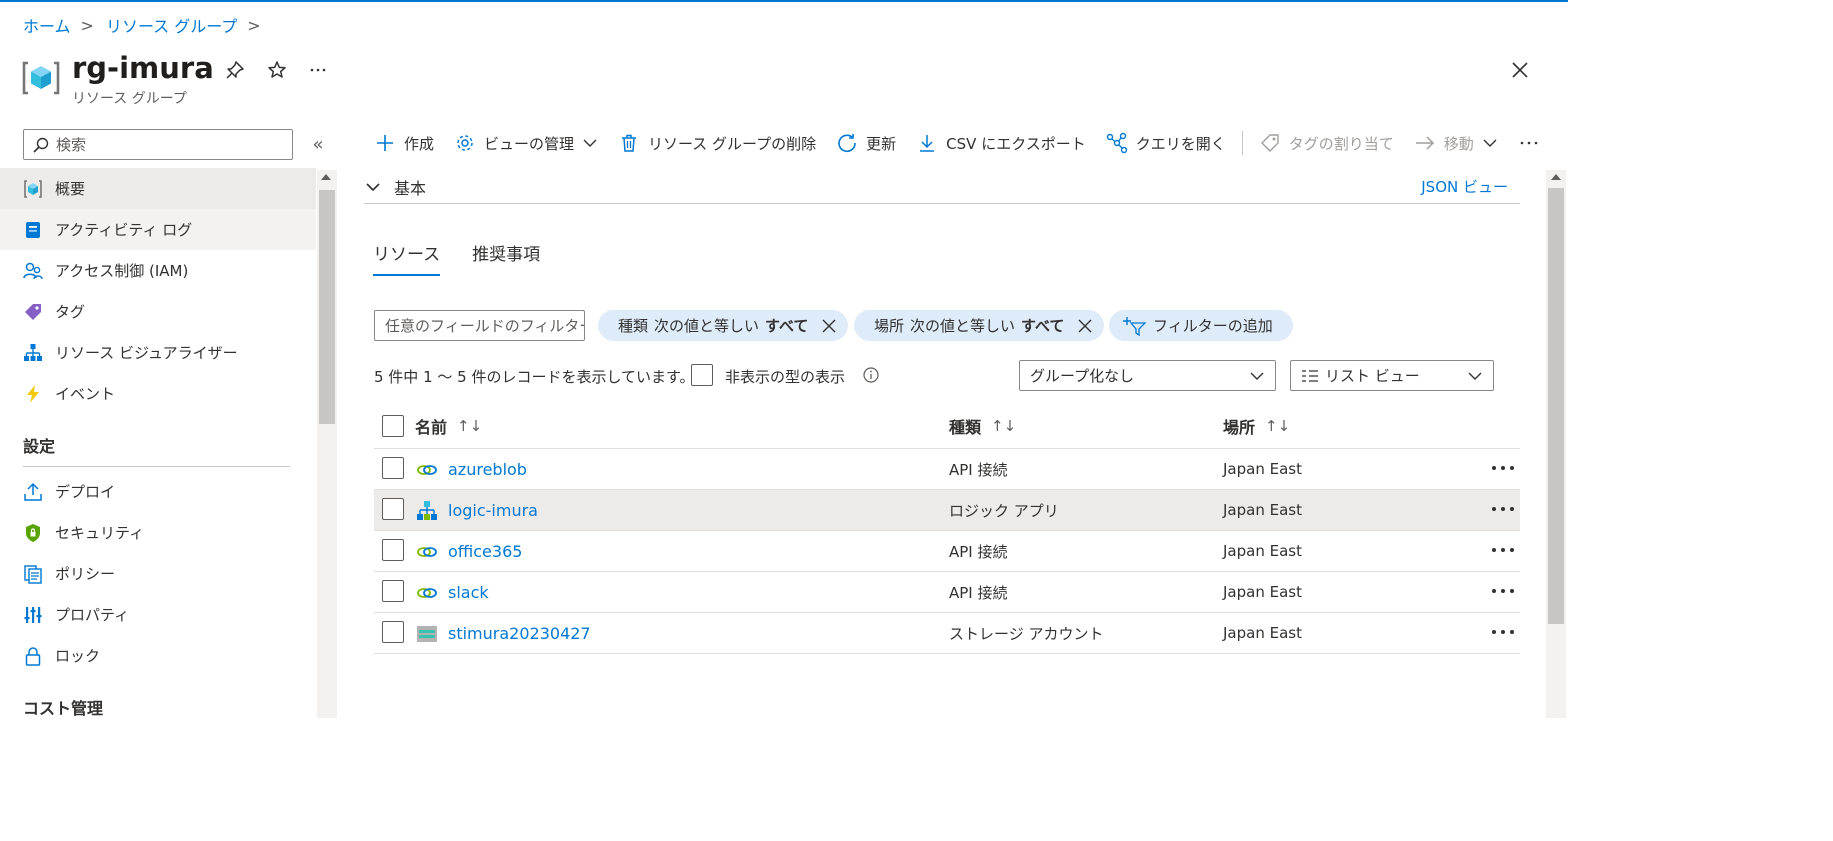 The width and height of the screenshot is (1833, 841). I want to click on sidebar-item-label: 概要, so click(70, 189).